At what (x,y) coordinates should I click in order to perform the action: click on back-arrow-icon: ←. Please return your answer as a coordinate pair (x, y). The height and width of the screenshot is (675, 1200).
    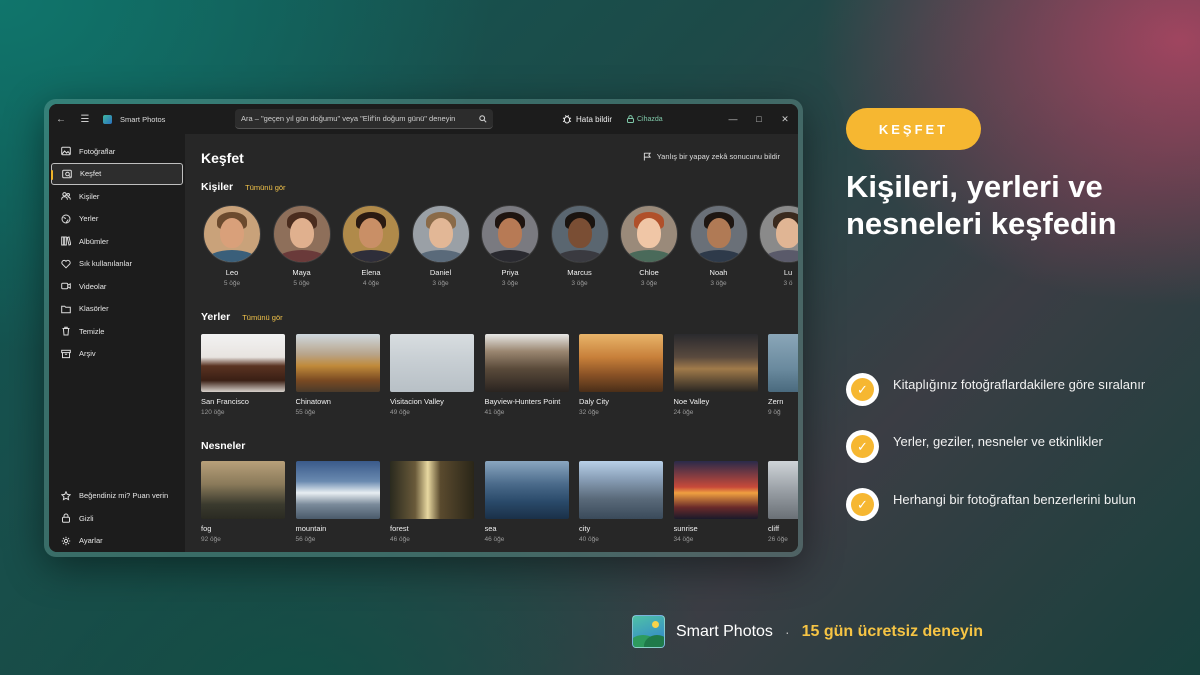
    Looking at the image, I should click on (61, 119).